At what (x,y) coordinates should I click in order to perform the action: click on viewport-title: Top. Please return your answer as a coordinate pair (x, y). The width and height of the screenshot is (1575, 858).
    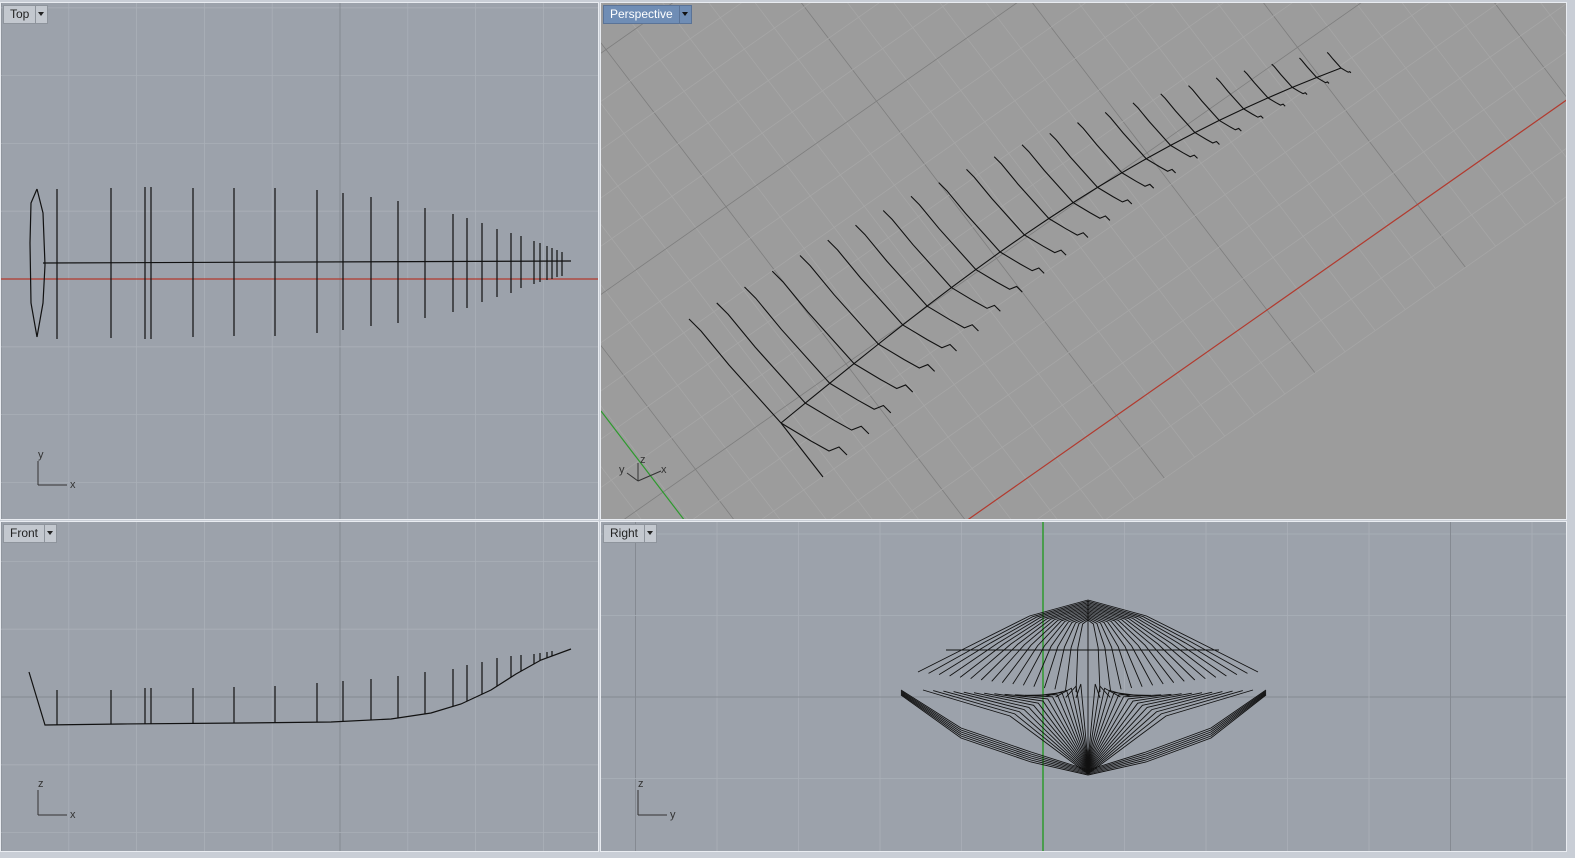
    Looking at the image, I should click on (19, 14).